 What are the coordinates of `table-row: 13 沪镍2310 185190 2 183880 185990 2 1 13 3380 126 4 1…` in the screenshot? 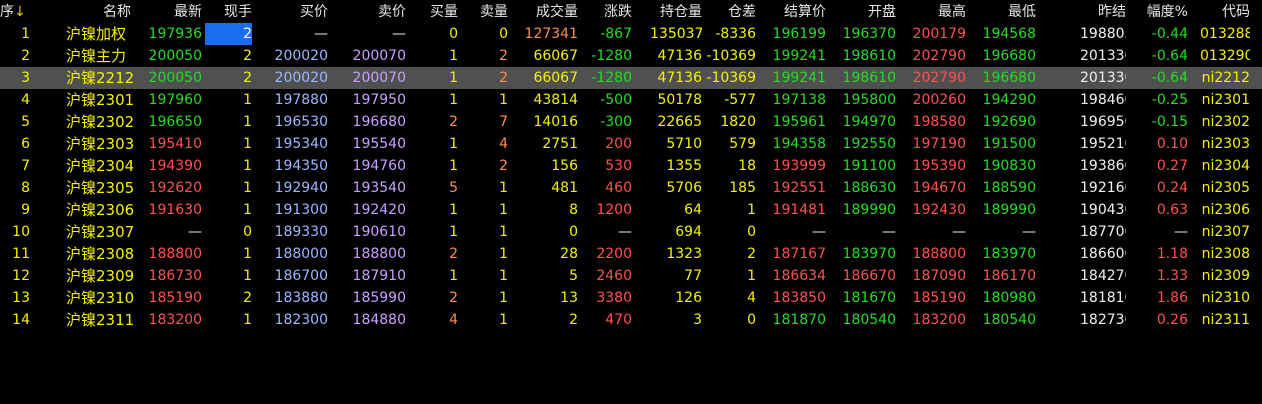 It's located at (631, 298).